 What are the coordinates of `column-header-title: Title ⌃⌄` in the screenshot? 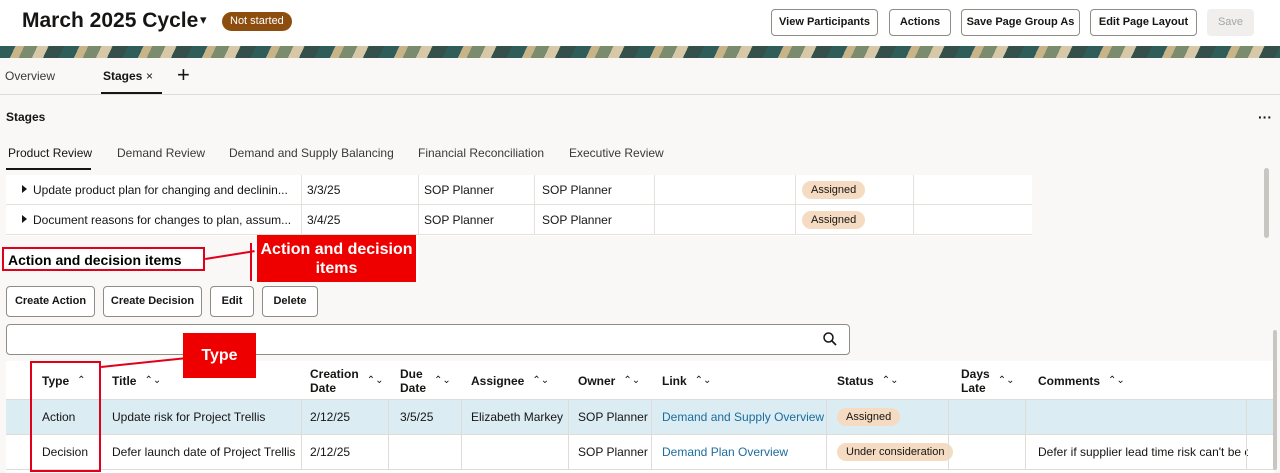 It's located at (136, 380).